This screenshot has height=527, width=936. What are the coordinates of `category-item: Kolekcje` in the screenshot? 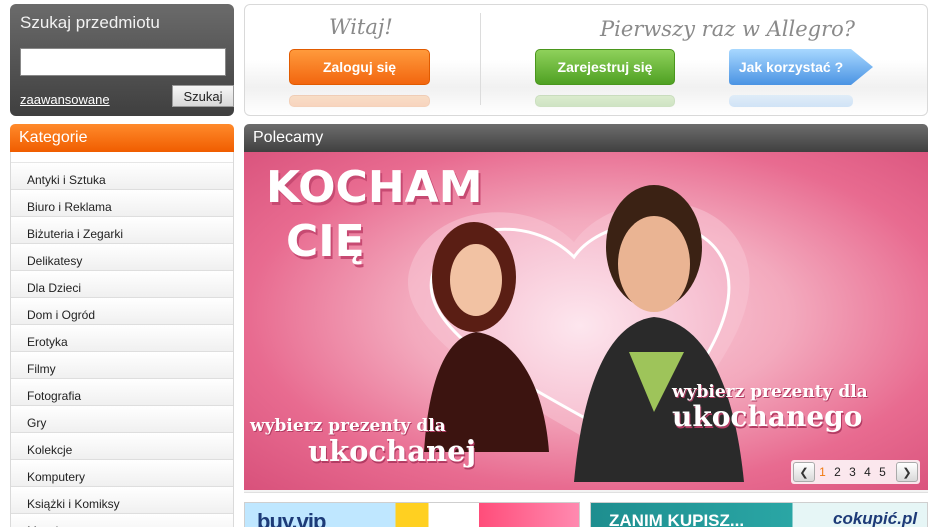 It's located at (122, 446).